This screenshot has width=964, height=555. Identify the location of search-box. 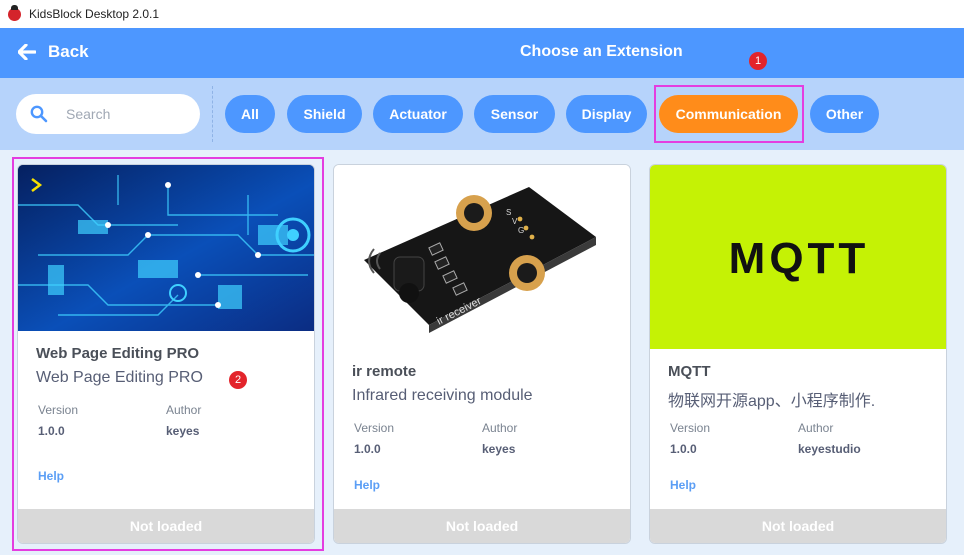
(108, 114).